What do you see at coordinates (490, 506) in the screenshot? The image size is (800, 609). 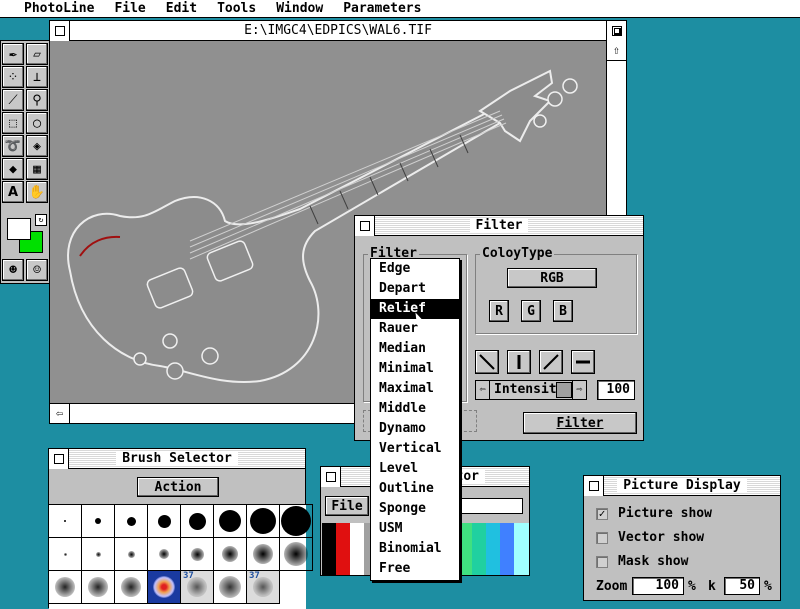 I see `color-name-field` at bounding box center [490, 506].